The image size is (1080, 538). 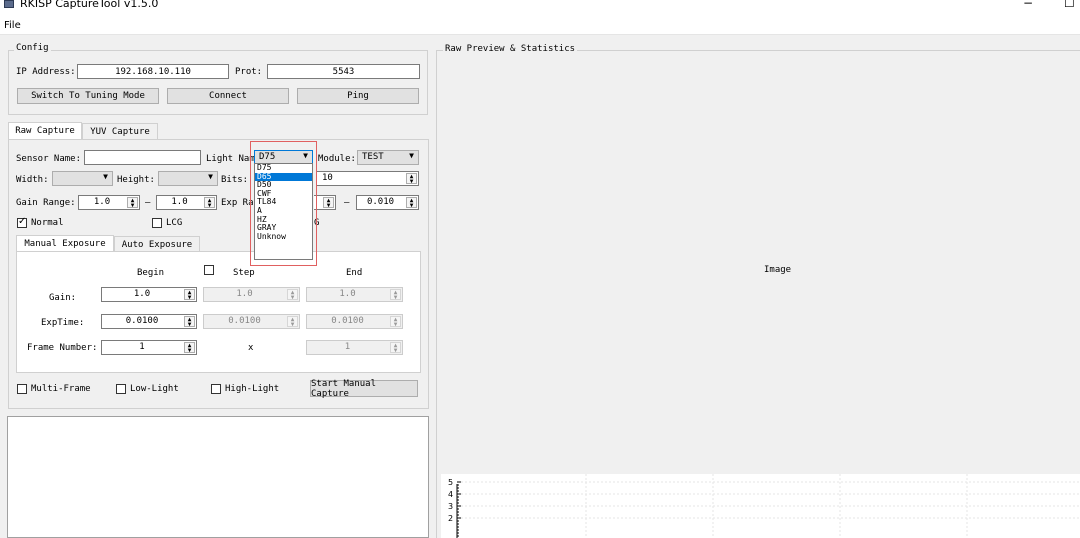 What do you see at coordinates (778, 270) in the screenshot?
I see `image-label: Image` at bounding box center [778, 270].